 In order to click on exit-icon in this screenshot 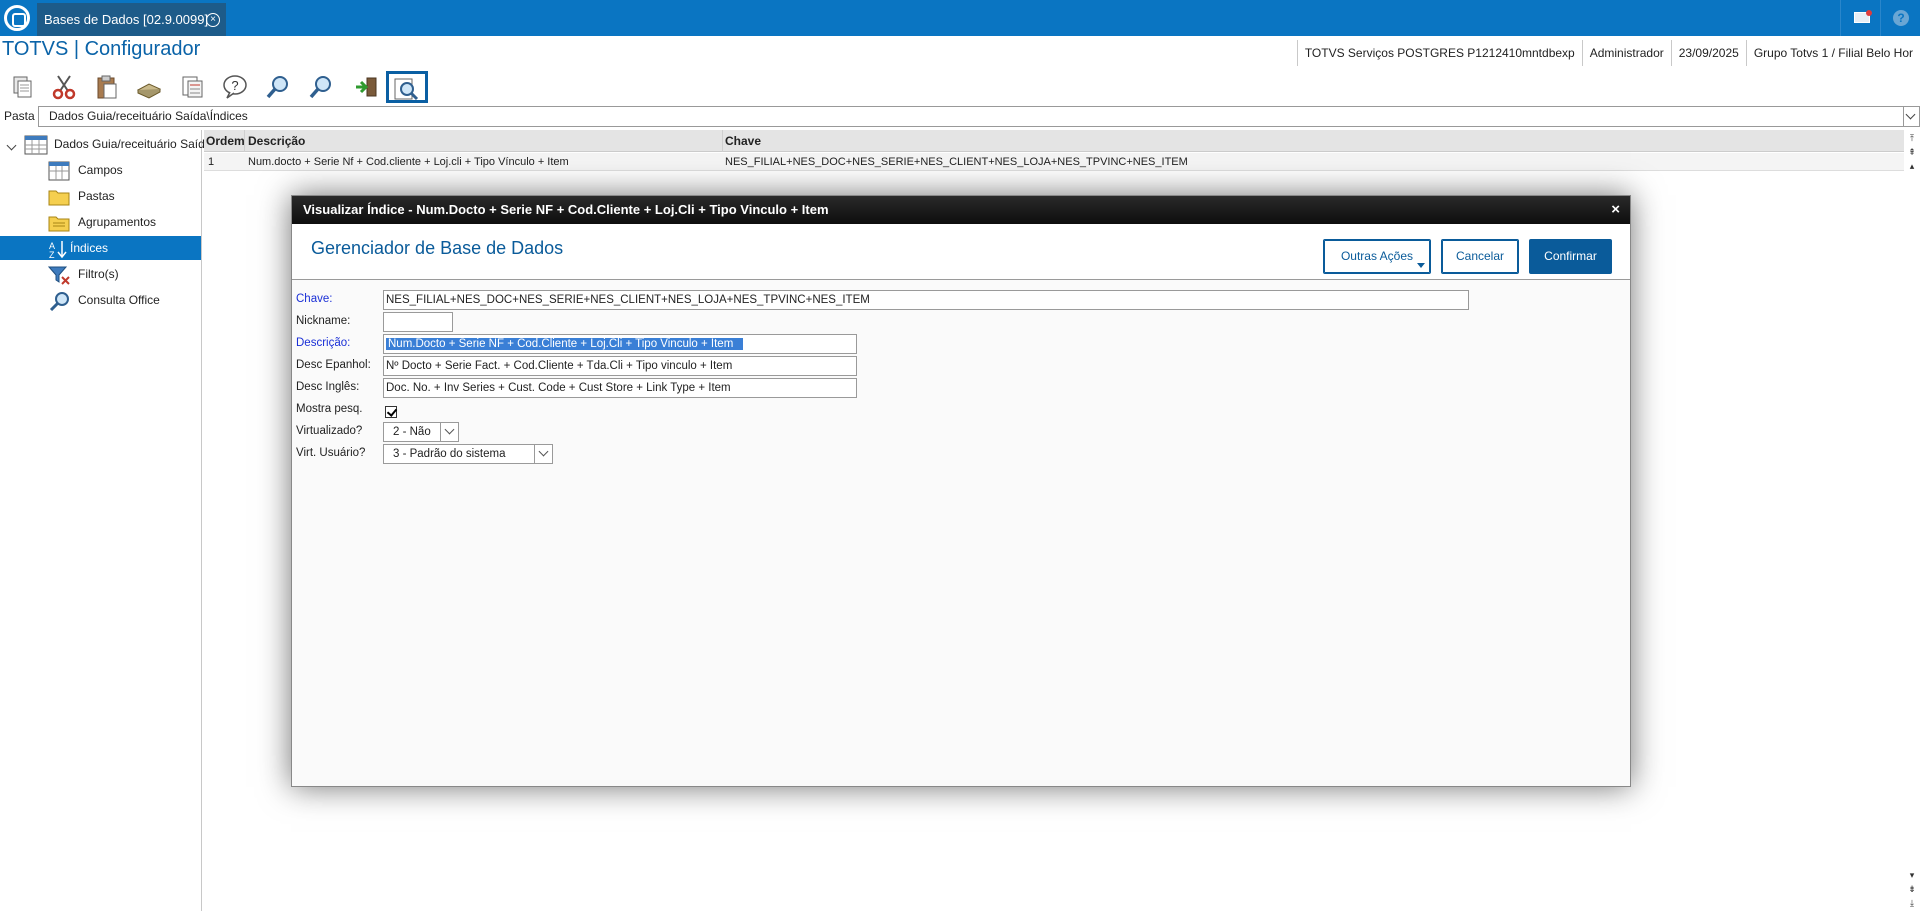, I will do `click(366, 87)`.